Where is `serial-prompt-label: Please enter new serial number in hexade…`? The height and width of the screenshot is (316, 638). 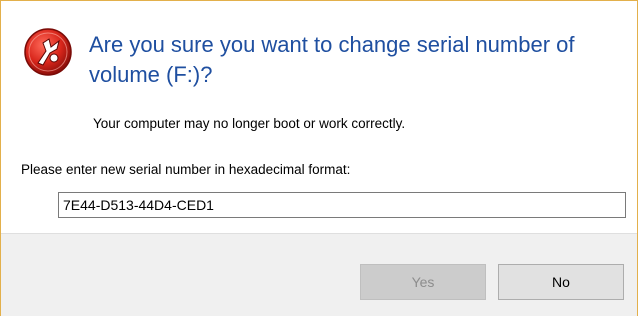 serial-prompt-label: Please enter new serial number in hexade… is located at coordinates (186, 169).